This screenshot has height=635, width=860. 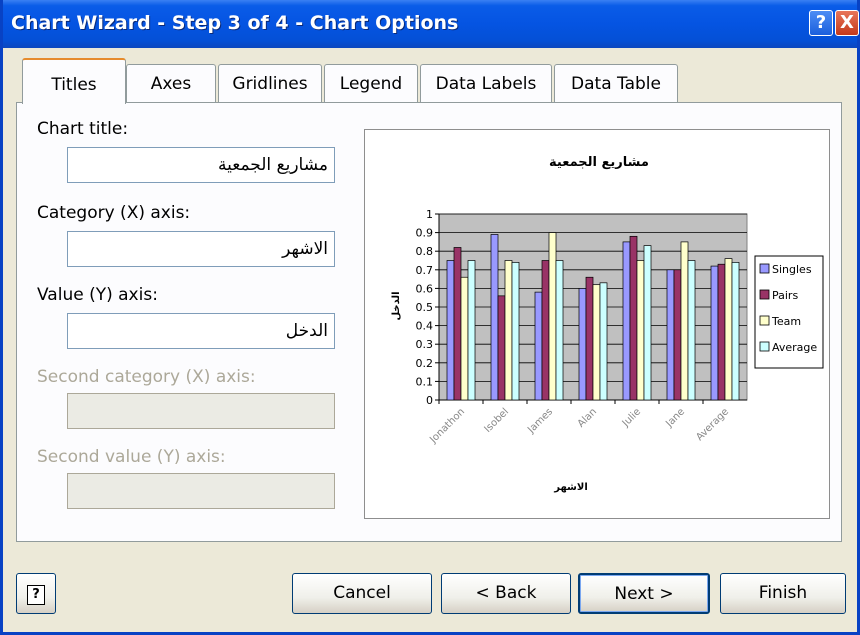 I want to click on bar-singles-isobel, so click(x=494, y=317).